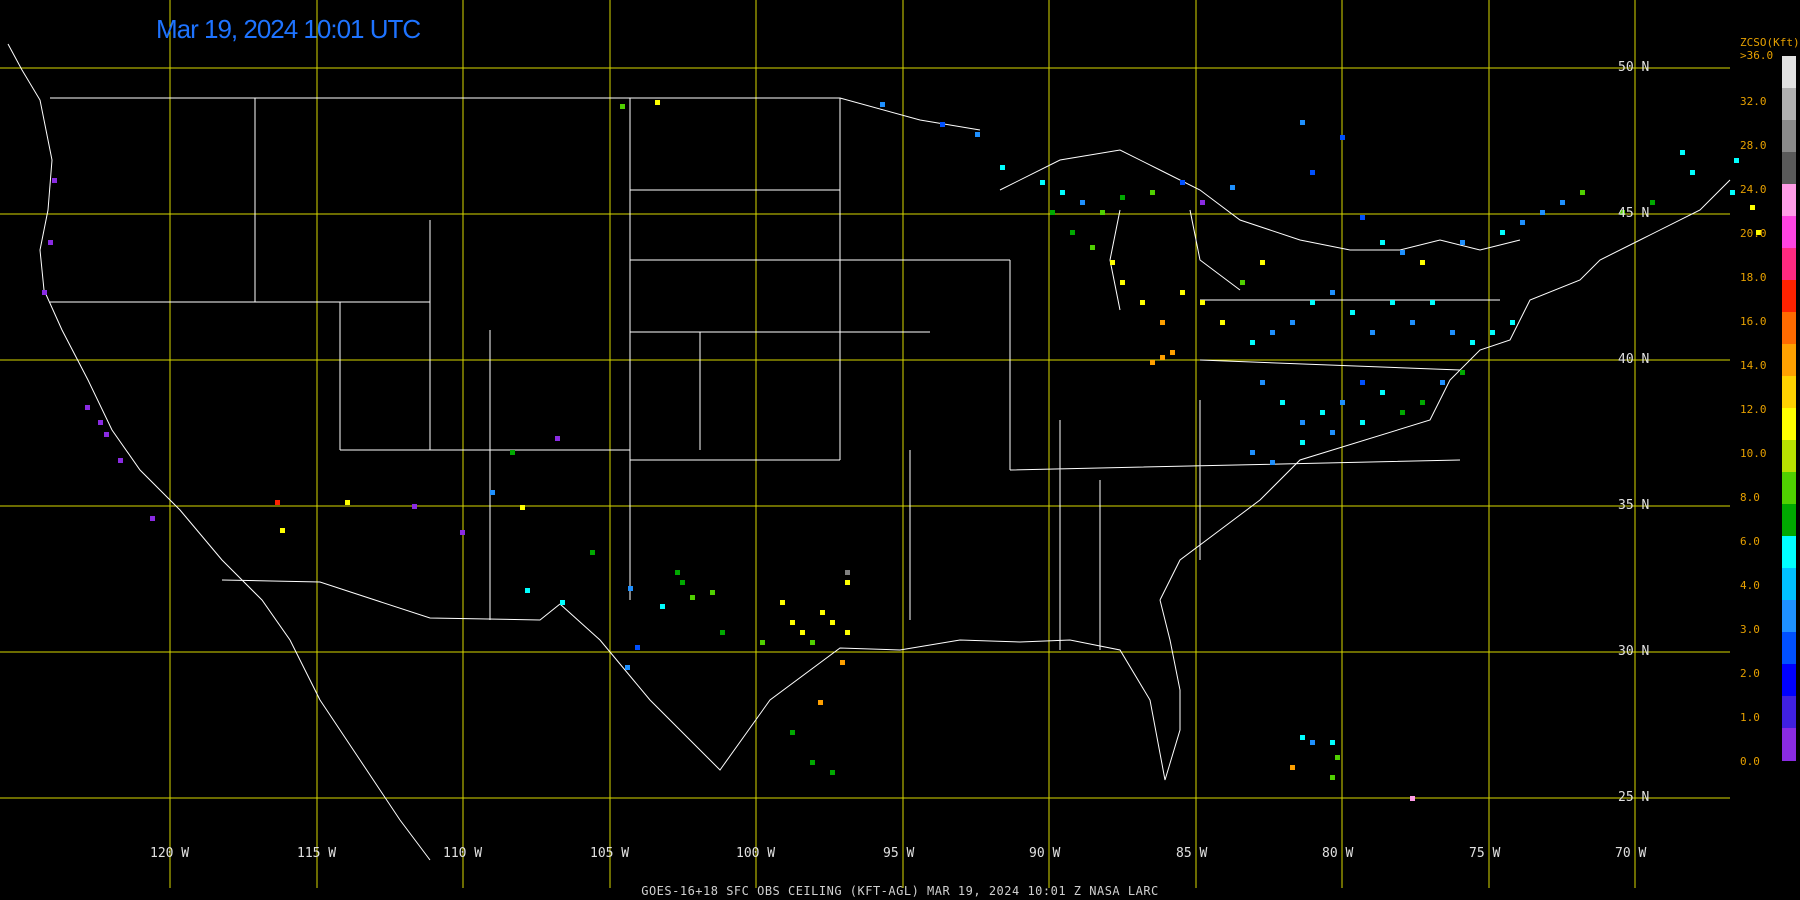 Image resolution: width=1800 pixels, height=900 pixels. I want to click on longitude-label: 115 W, so click(317, 853).